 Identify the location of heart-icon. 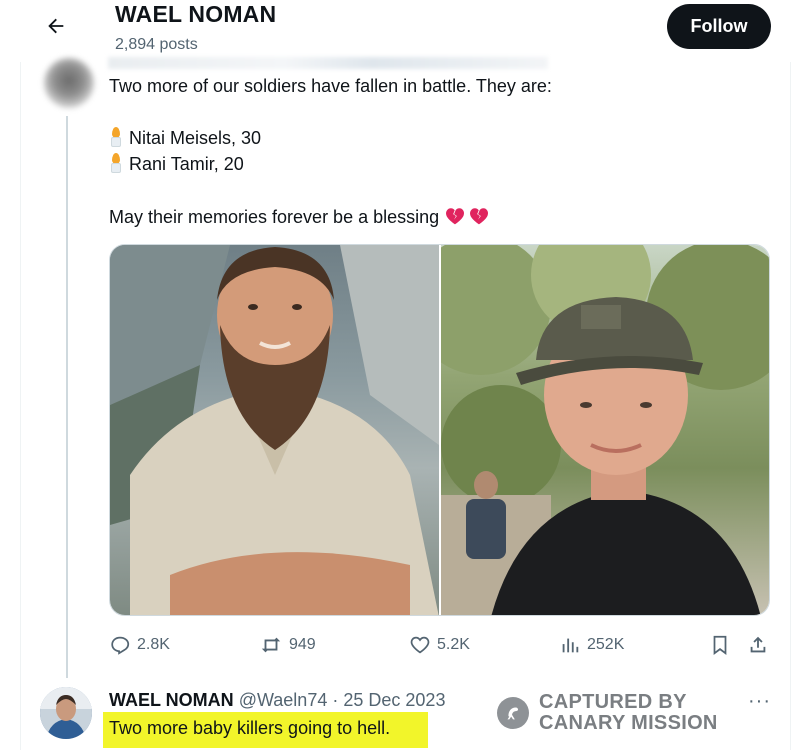
(420, 645).